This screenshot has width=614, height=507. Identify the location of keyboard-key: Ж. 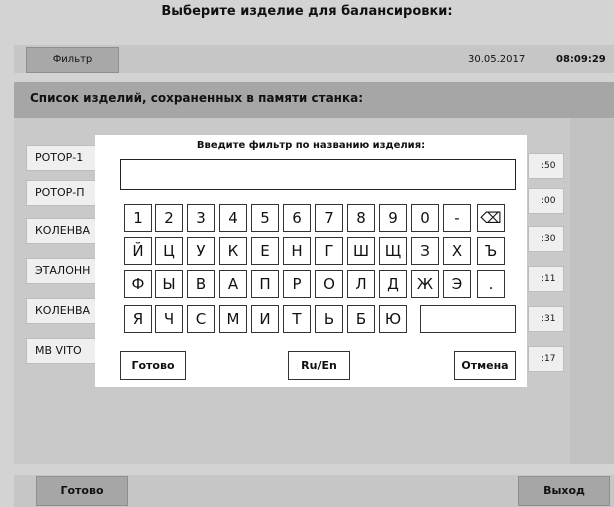
(425, 284).